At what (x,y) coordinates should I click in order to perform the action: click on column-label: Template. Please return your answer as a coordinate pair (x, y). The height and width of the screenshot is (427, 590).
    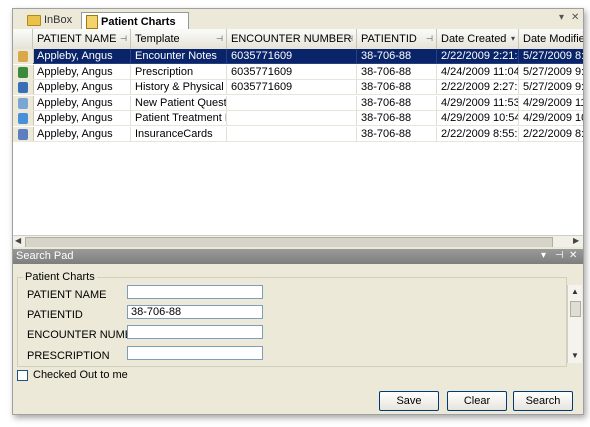
    Looking at the image, I should click on (157, 39).